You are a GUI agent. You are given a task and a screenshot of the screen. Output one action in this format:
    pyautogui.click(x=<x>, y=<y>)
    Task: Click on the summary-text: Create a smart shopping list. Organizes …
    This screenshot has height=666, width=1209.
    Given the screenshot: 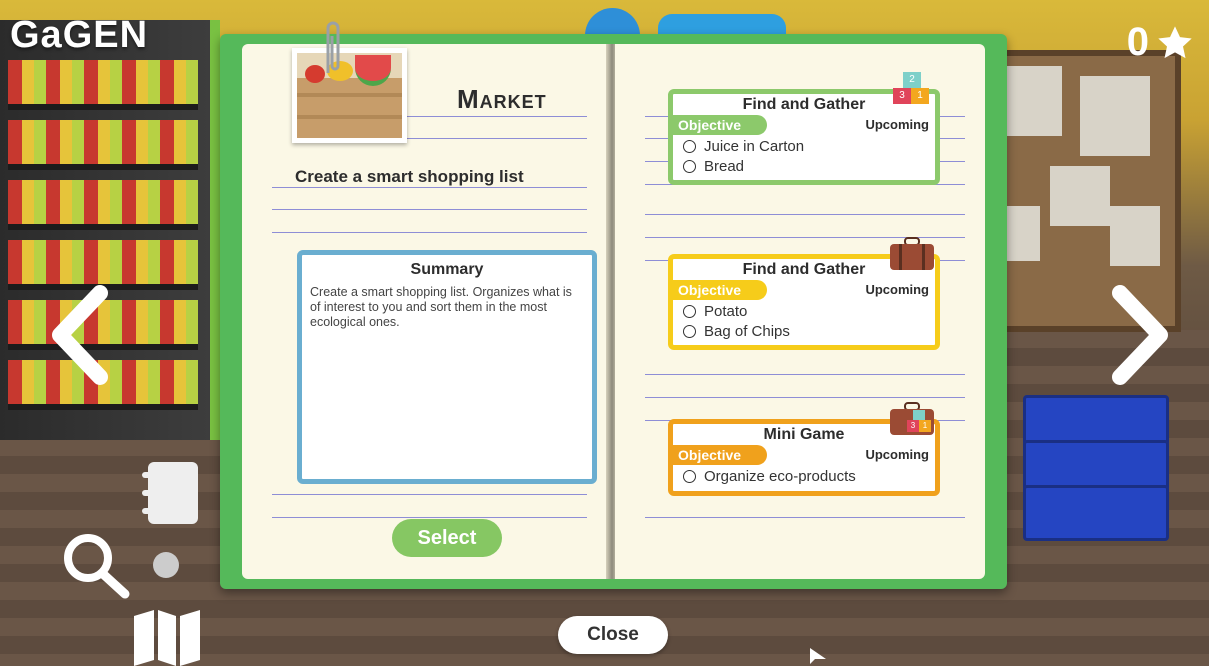 What is the action you would take?
    pyautogui.click(x=441, y=307)
    